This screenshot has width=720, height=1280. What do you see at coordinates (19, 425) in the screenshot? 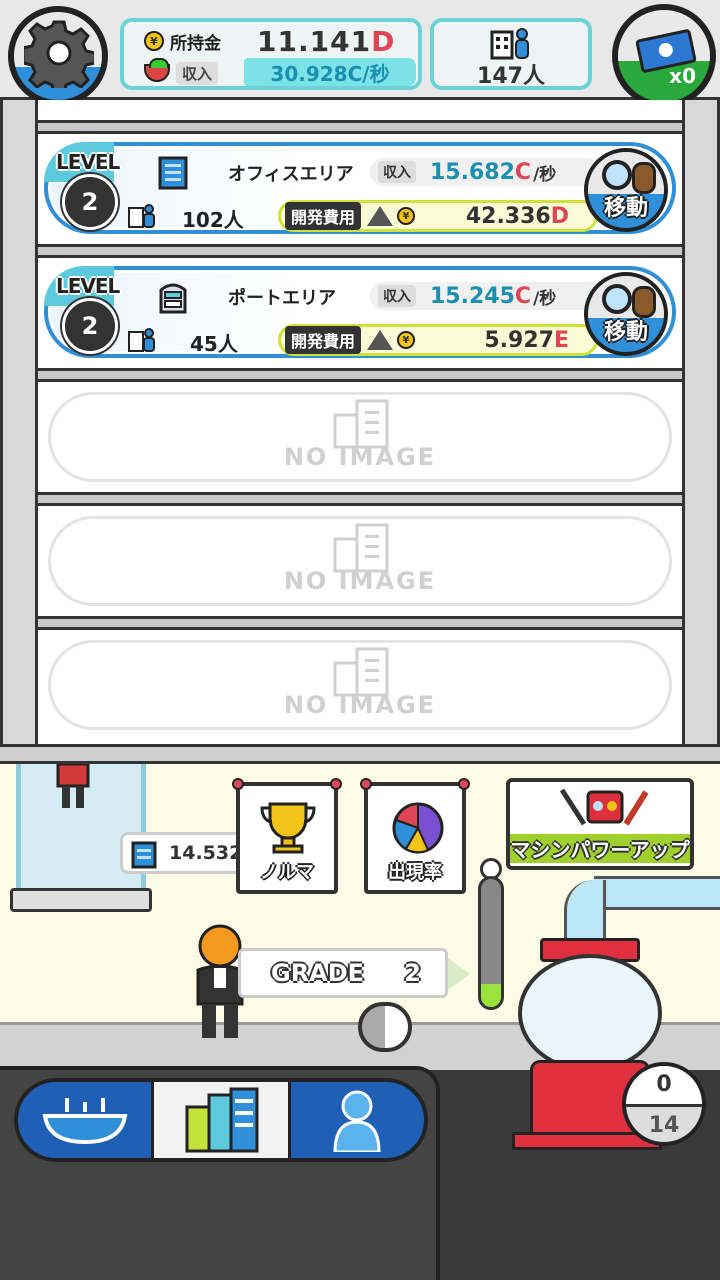
I see `left-rail` at bounding box center [19, 425].